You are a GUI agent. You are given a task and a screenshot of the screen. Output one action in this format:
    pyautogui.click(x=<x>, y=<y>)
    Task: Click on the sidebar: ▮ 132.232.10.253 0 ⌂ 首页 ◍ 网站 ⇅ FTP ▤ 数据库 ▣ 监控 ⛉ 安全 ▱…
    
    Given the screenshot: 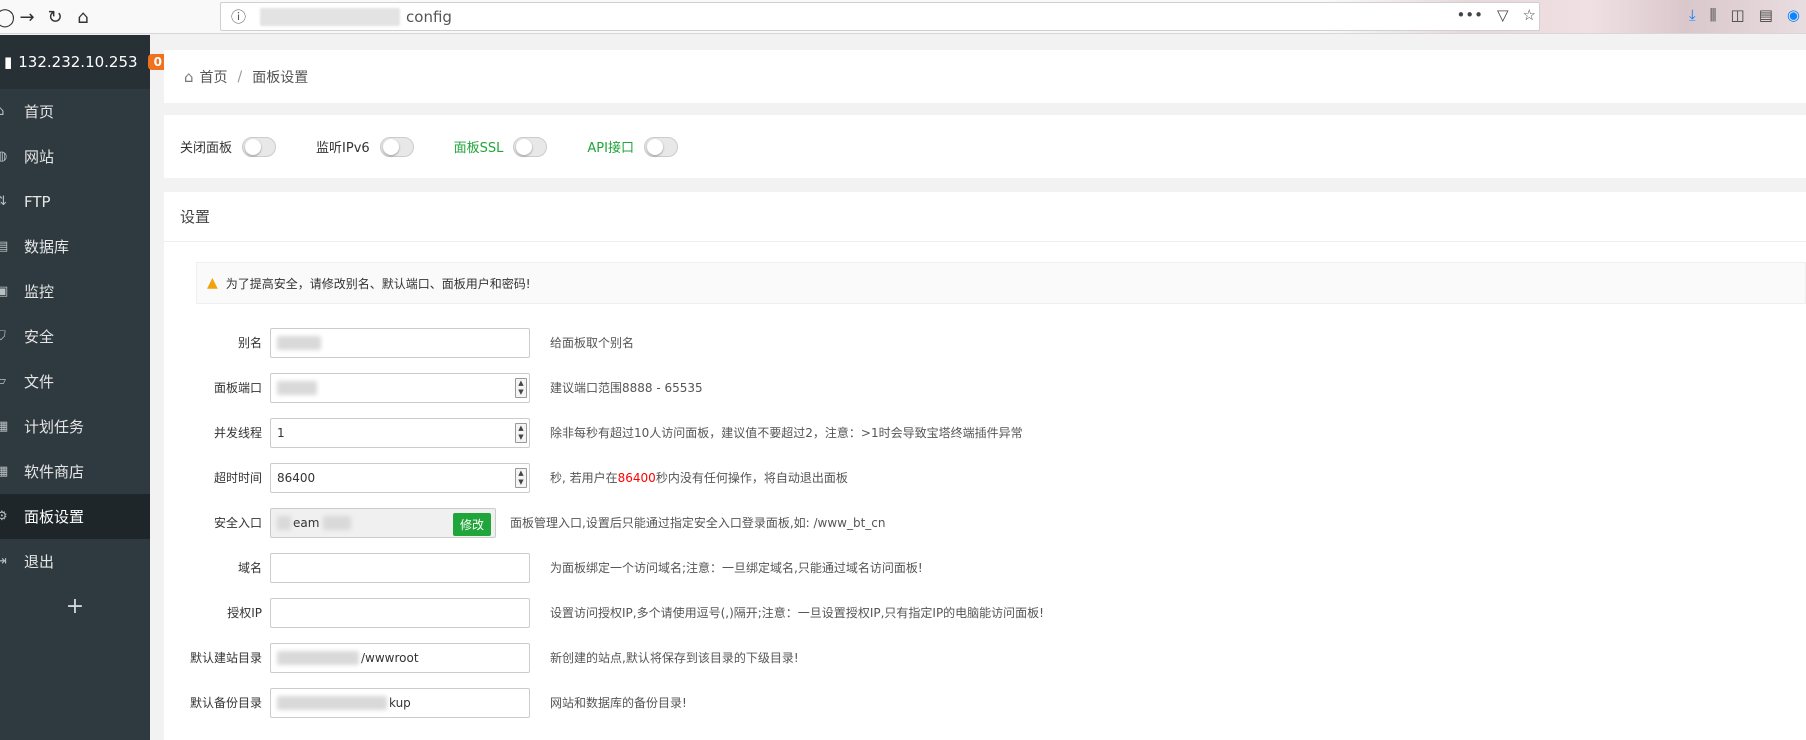 What is the action you would take?
    pyautogui.click(x=84, y=387)
    